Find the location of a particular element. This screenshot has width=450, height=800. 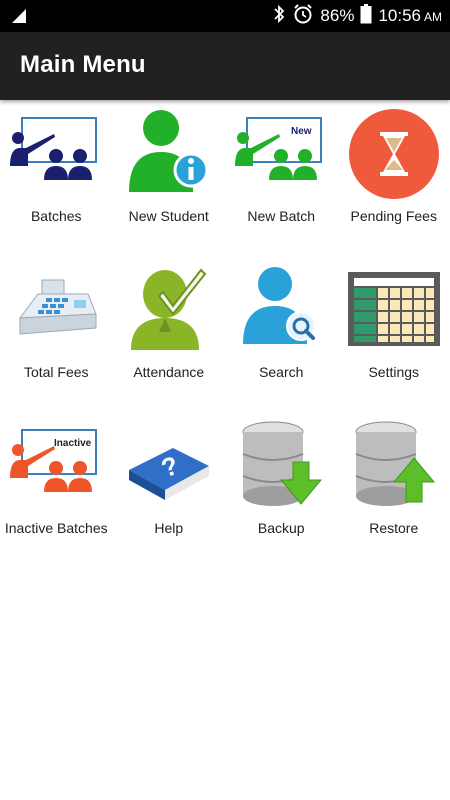

attendance-icon is located at coordinates (169, 310).